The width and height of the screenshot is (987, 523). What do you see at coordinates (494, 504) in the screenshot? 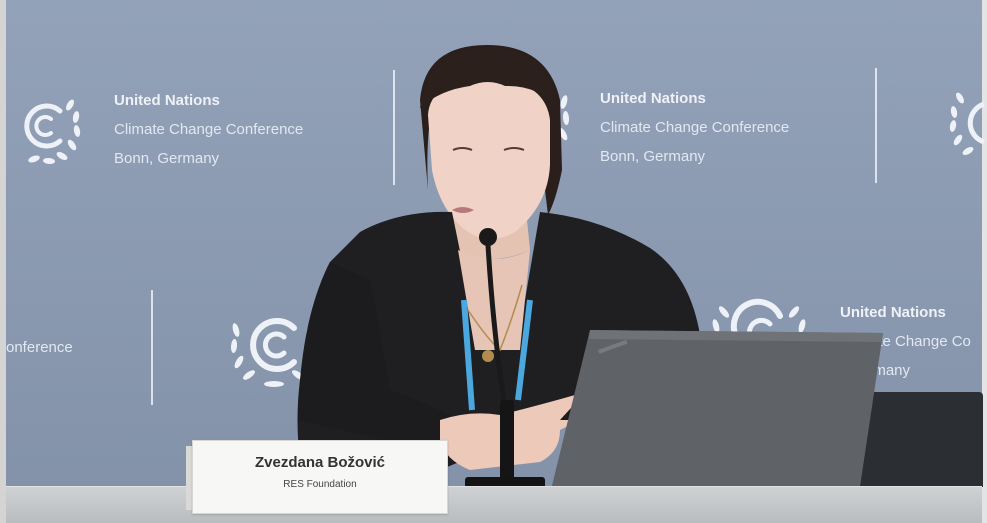
I see `table-surface` at bounding box center [494, 504].